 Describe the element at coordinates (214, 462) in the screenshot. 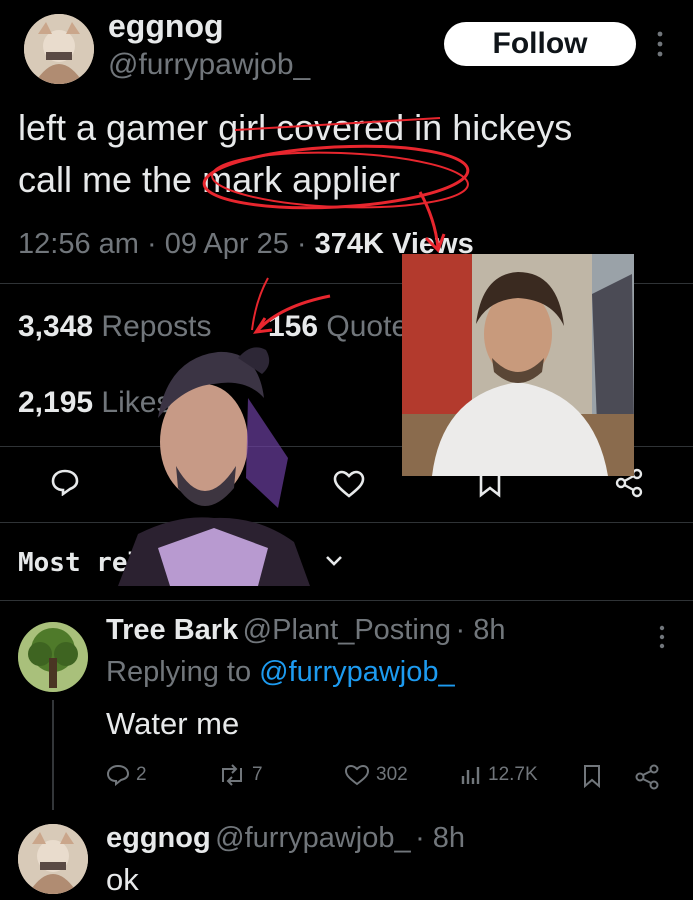

I see `overlay-character` at that location.